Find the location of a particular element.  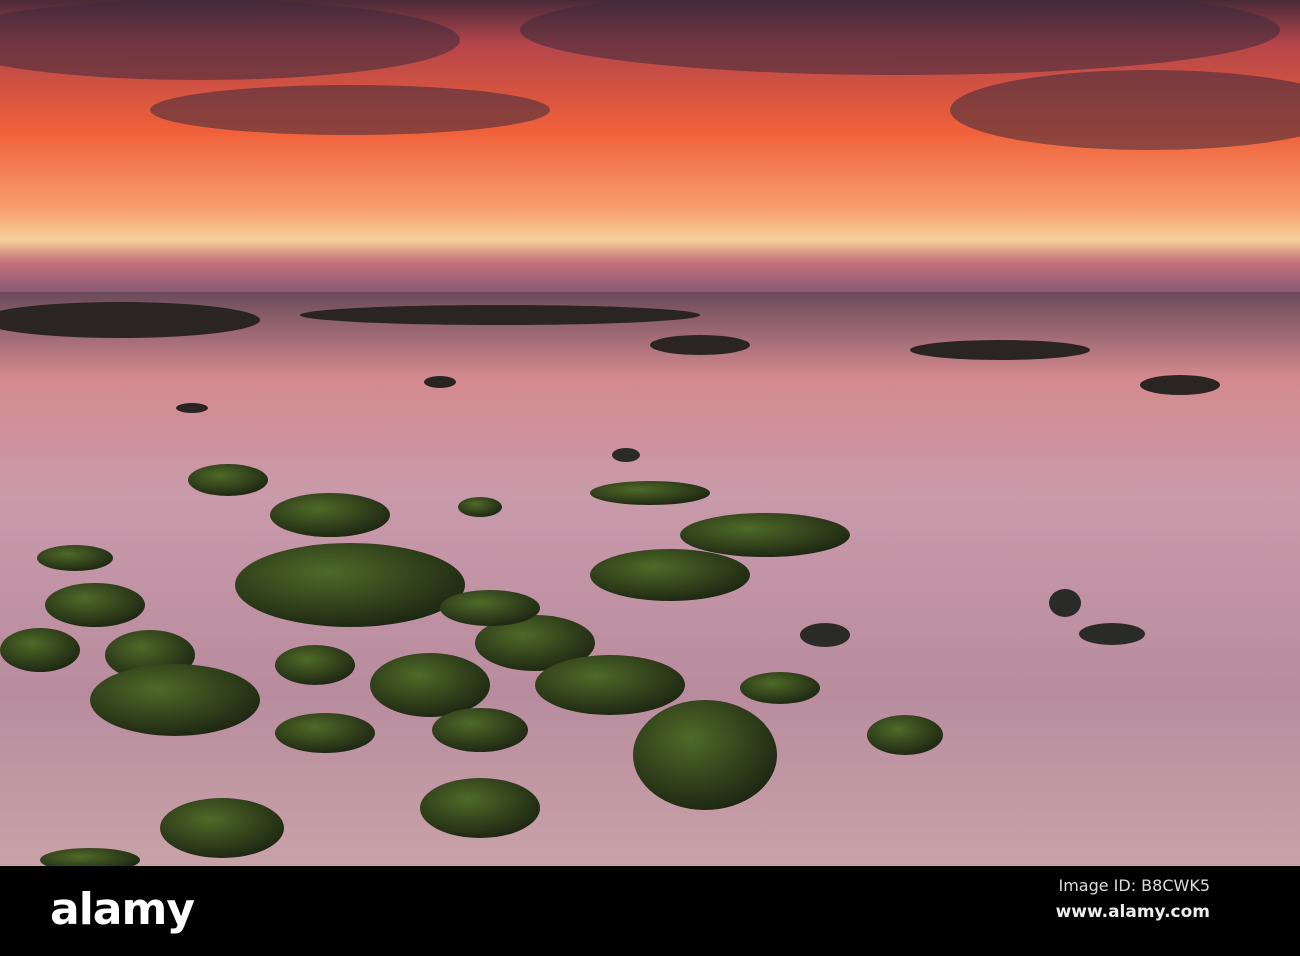

site-url: www.alamy.com is located at coordinates (1132, 912).